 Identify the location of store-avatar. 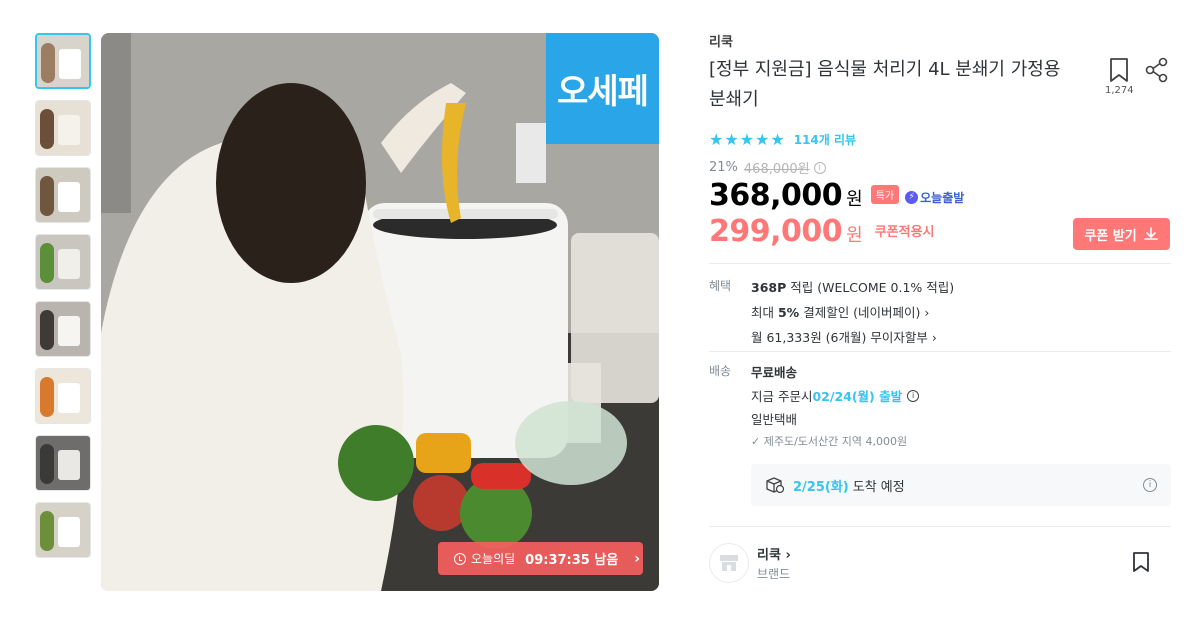
(729, 563).